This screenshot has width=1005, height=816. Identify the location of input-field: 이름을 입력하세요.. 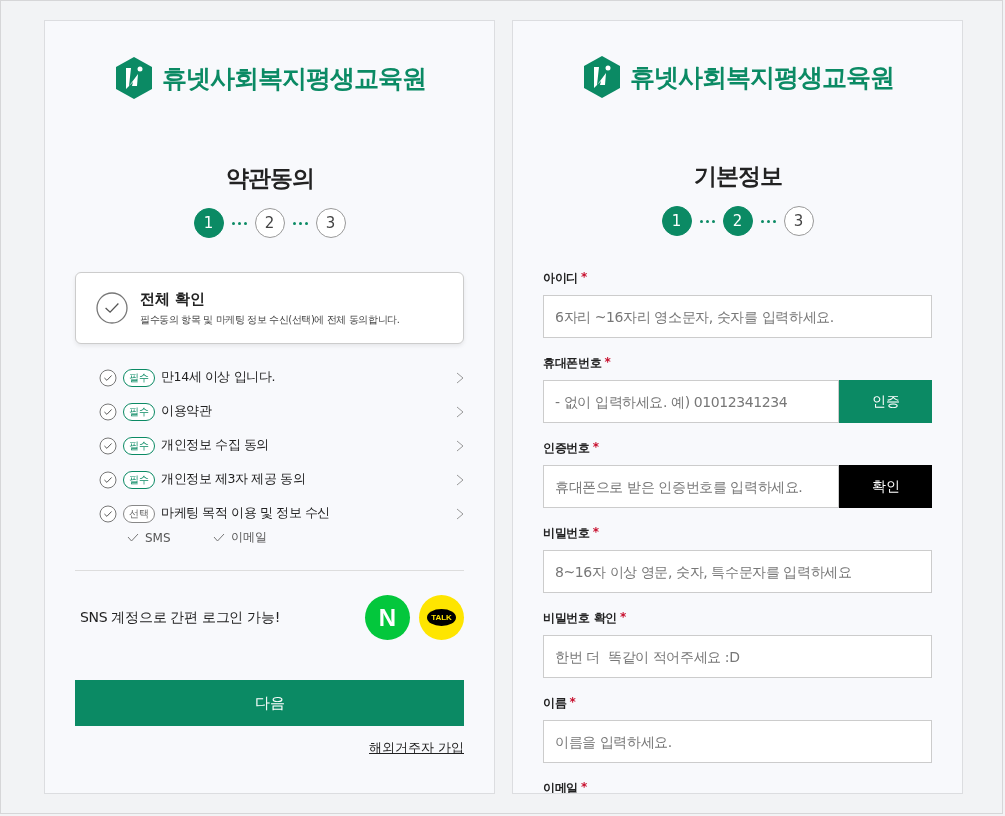
(737, 741).